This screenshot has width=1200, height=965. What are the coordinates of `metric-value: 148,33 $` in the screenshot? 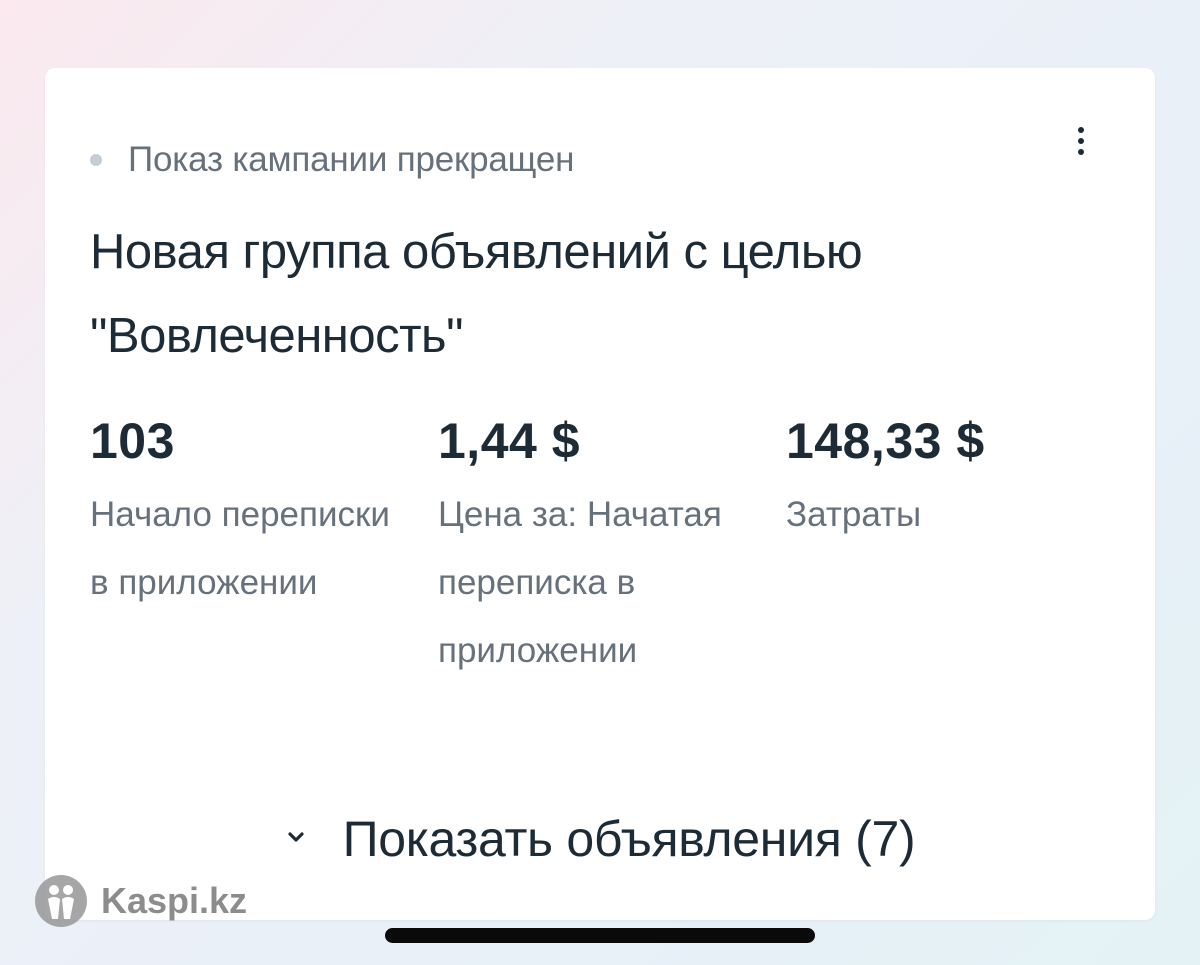 It's located at (885, 441).